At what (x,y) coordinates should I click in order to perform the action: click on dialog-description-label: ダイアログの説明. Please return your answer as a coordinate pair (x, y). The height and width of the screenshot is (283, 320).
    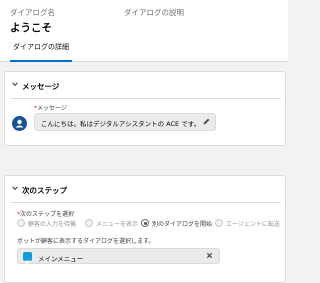
    Looking at the image, I should click on (154, 12).